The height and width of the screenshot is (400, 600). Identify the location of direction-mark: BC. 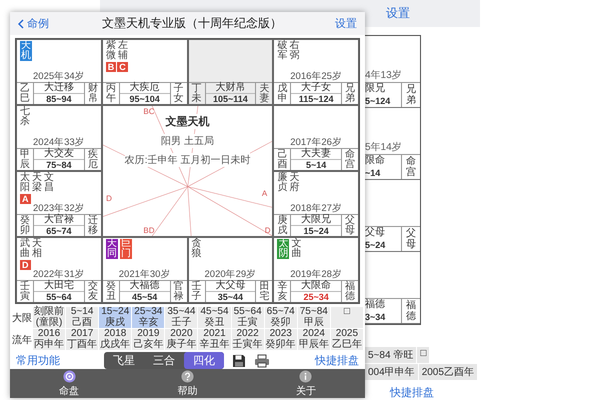
(149, 111).